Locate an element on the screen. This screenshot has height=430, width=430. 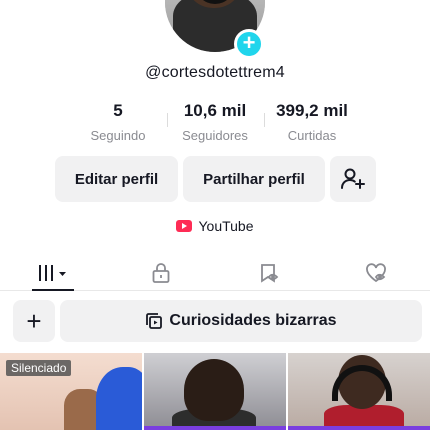
lock-icon is located at coordinates (161, 272).